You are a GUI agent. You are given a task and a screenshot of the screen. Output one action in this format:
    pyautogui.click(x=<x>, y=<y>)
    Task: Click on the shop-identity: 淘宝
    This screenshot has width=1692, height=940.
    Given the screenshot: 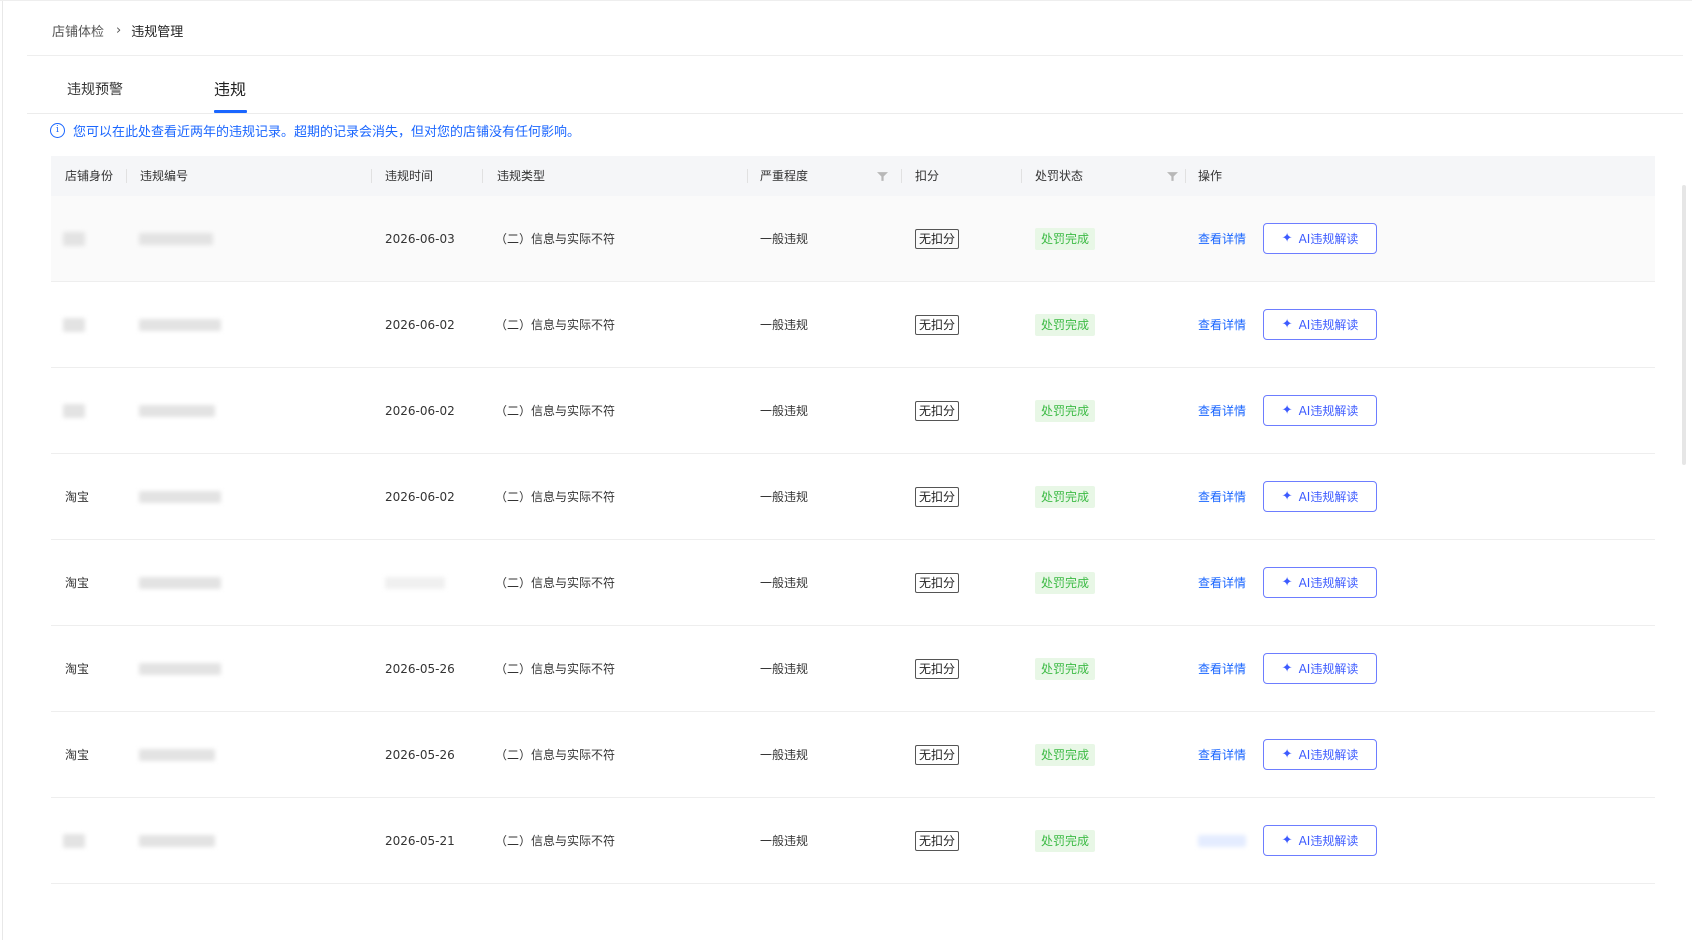 What is the action you would take?
    pyautogui.click(x=77, y=583)
    